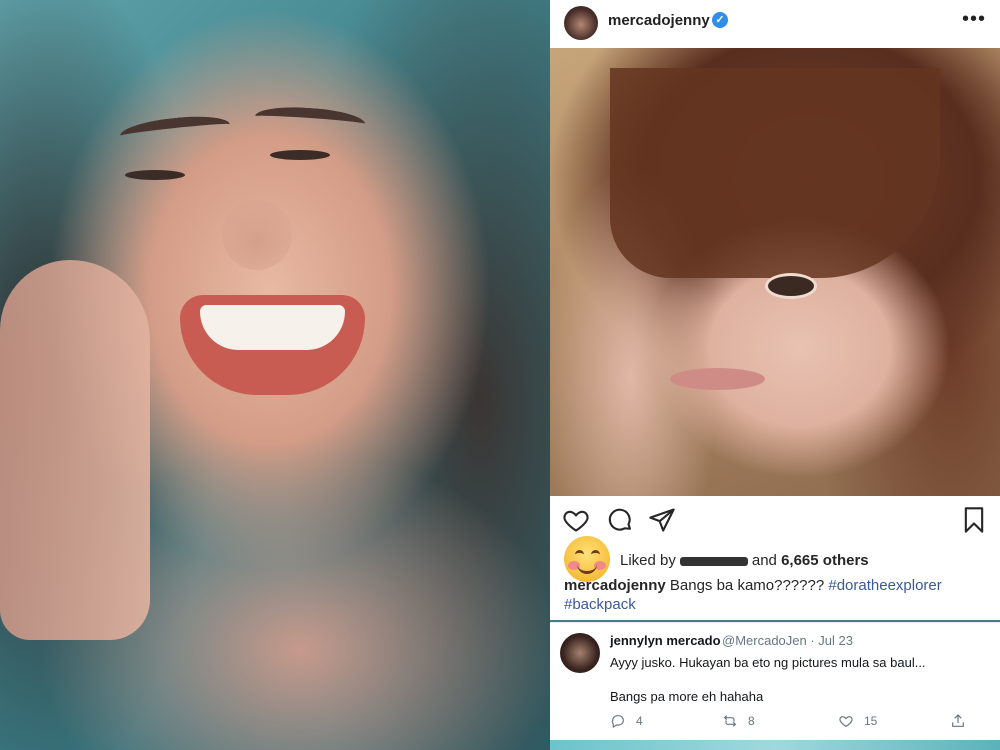 This screenshot has width=1000, height=750. Describe the element at coordinates (620, 520) in the screenshot. I see `comment-icon` at that location.